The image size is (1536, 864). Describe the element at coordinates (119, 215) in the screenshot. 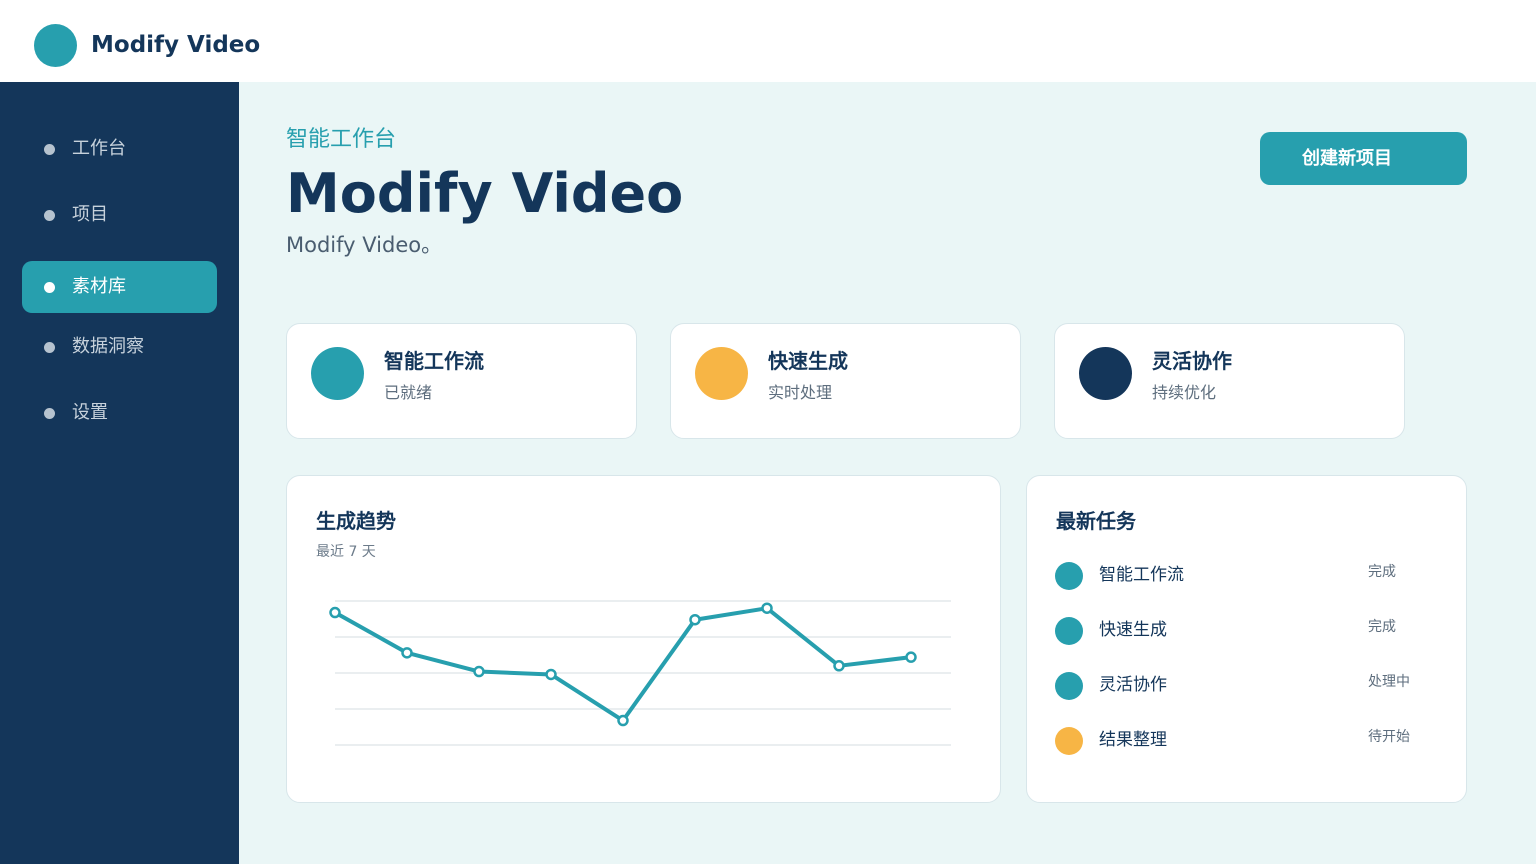

I see `sidebar-item-projects: 项目` at that location.